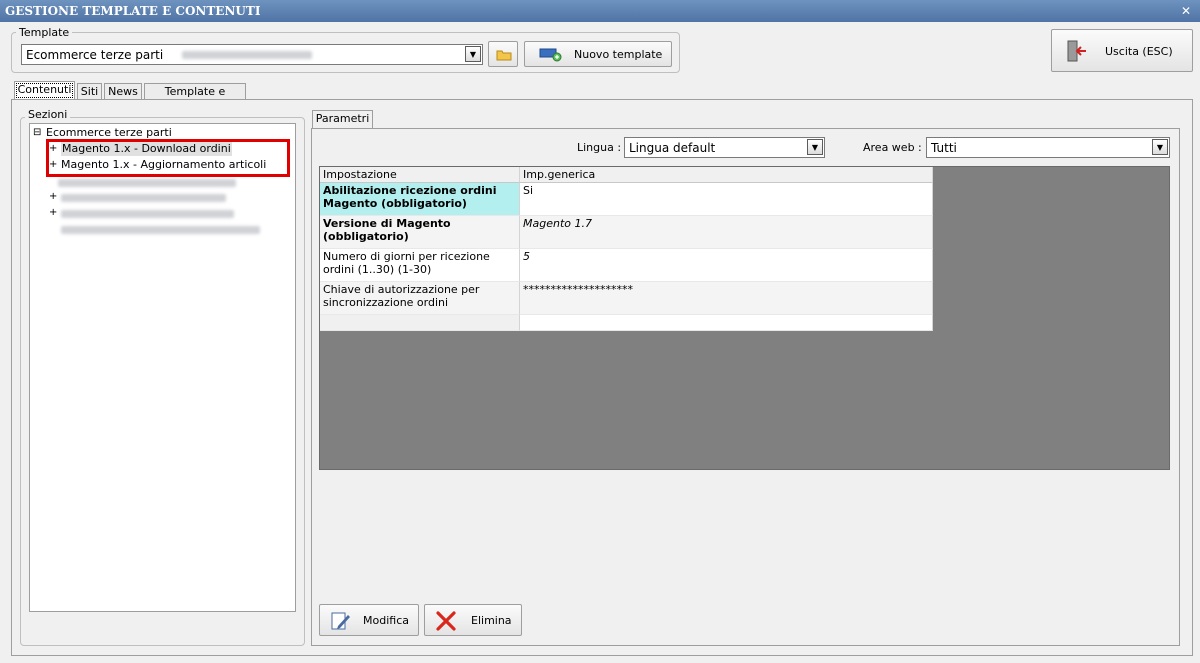  What do you see at coordinates (420, 232) in the screenshot?
I see `setting-cell: Versione di Magento (obbligatorio)` at bounding box center [420, 232].